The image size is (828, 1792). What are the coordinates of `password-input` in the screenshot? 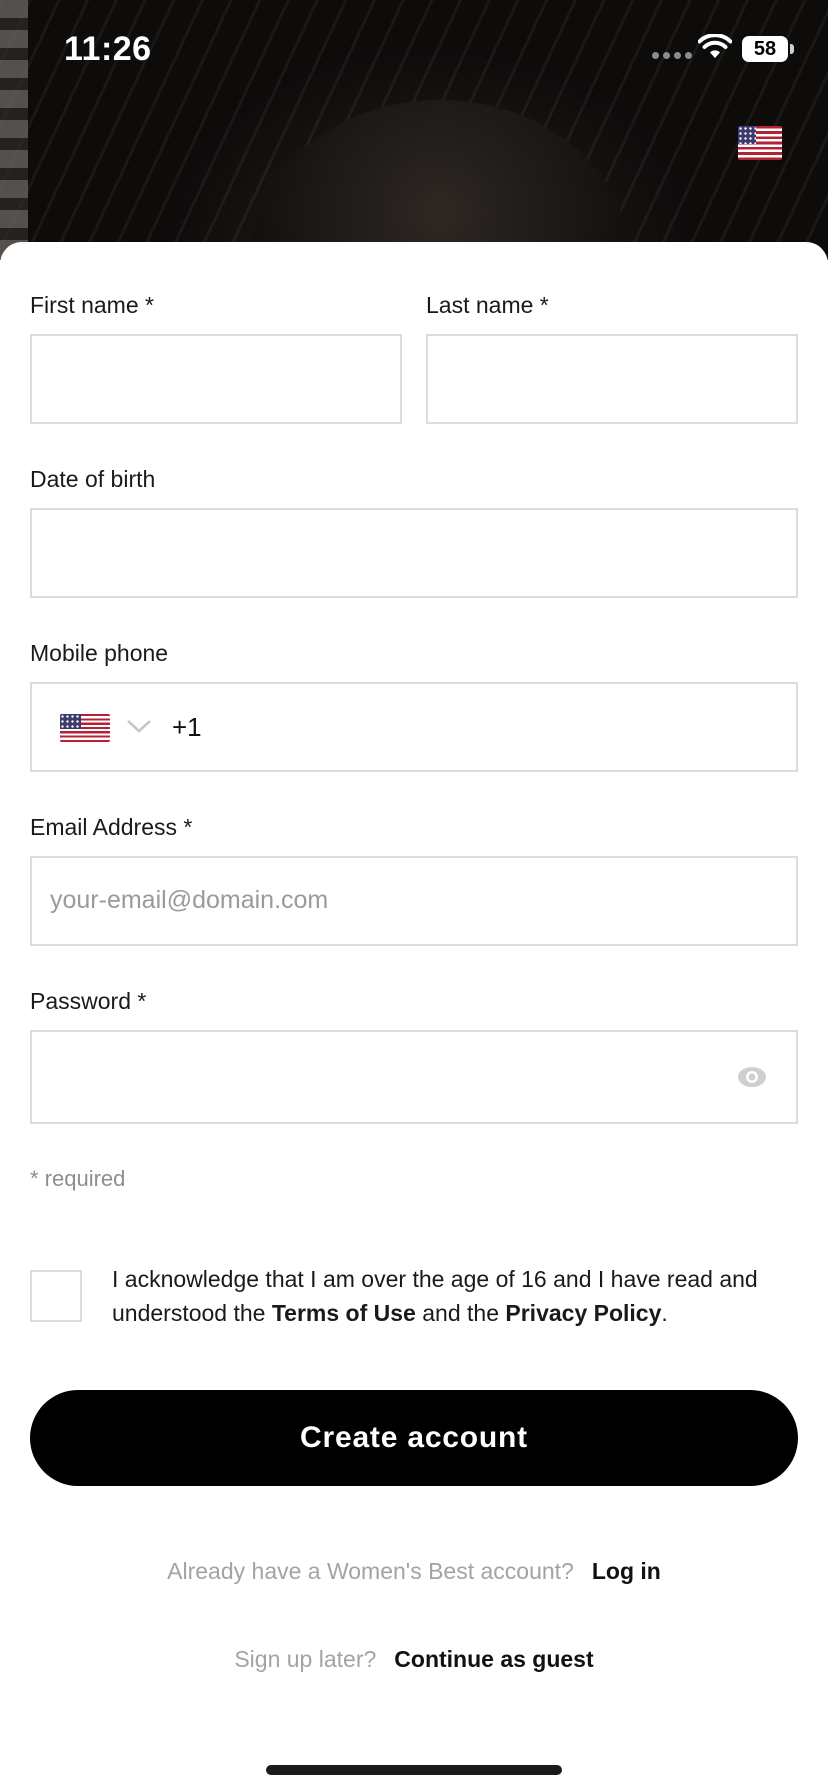 It's located at (414, 1077).